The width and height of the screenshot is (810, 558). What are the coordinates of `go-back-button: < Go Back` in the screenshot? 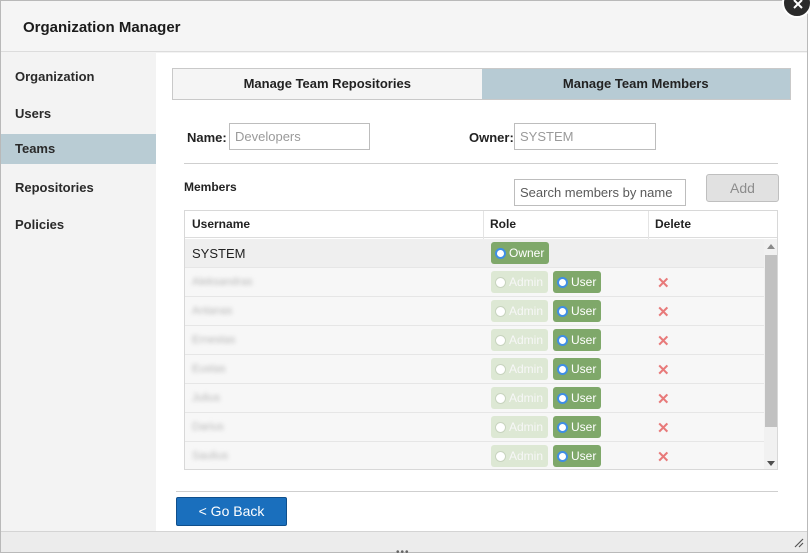 It's located at (231, 511).